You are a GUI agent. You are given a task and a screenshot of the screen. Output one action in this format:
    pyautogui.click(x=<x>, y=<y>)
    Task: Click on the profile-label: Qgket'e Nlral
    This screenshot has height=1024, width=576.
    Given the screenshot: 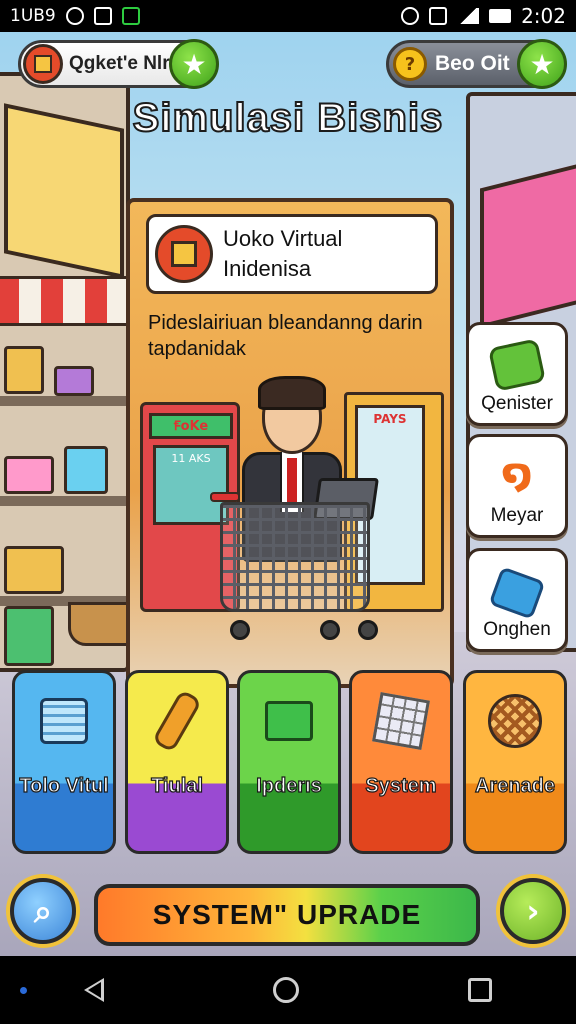 What is the action you would take?
    pyautogui.click(x=127, y=63)
    